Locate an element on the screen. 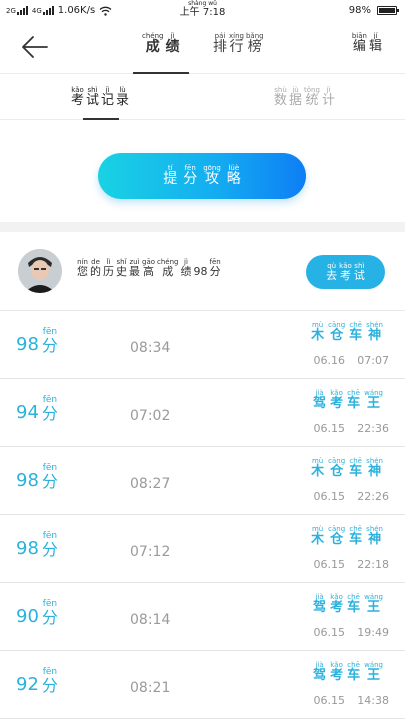 The height and width of the screenshot is (720, 405). ruby-char: lù 录 is located at coordinates (122, 97).